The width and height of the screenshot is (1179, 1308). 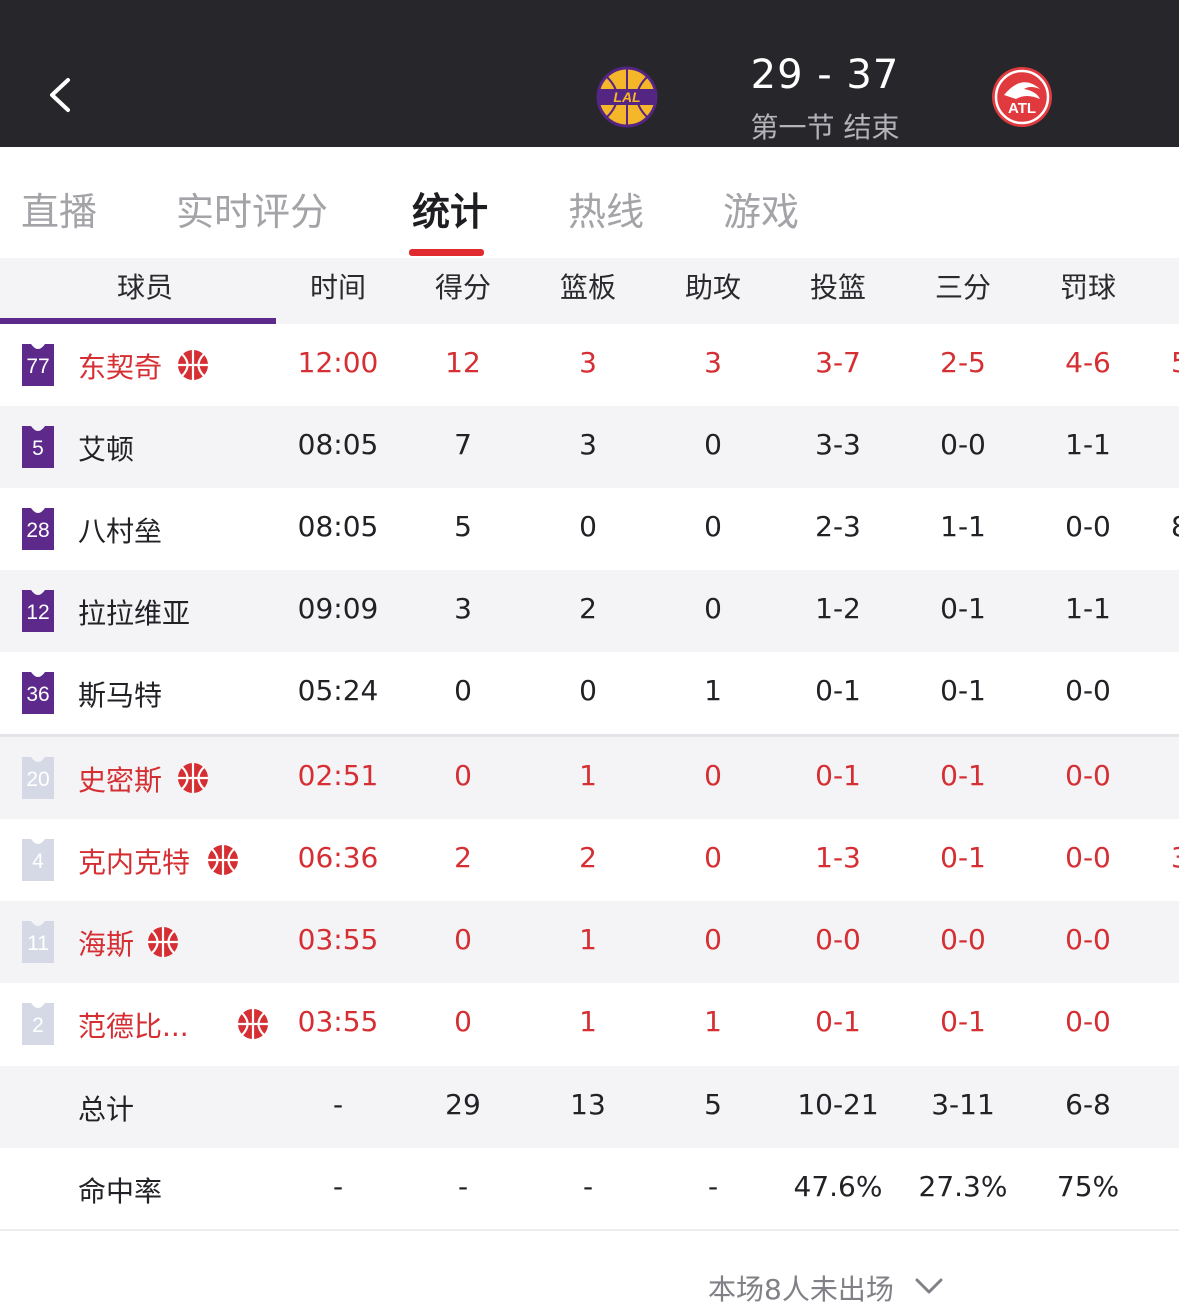 I want to click on jersey-number: 28, so click(x=38, y=530).